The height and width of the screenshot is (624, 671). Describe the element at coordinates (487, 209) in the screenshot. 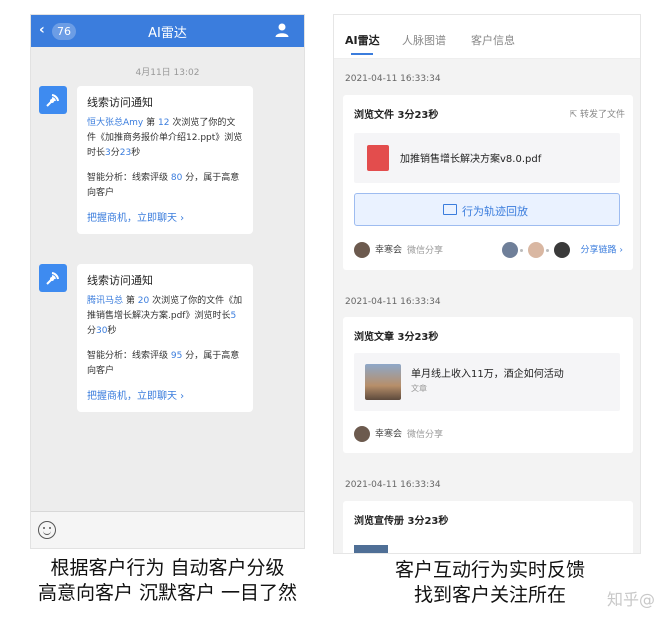

I see `behavior-replay-button: 行为轨迹回放` at that location.